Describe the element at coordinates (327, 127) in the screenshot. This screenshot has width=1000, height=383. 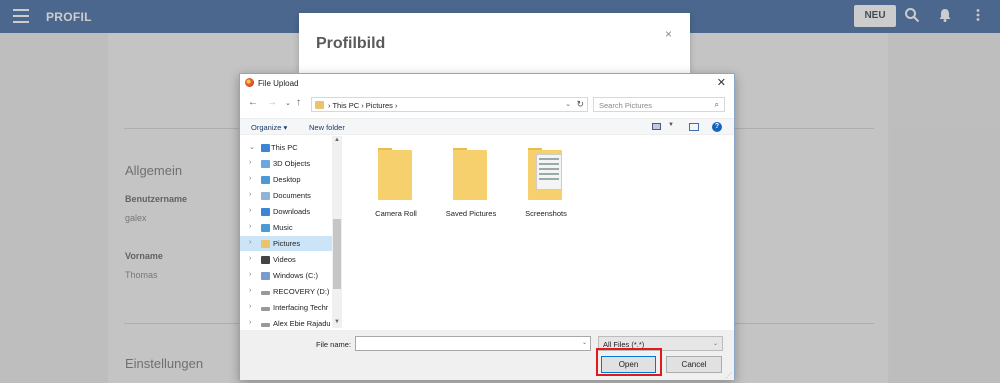
I see `new-folder-button: New folder` at that location.